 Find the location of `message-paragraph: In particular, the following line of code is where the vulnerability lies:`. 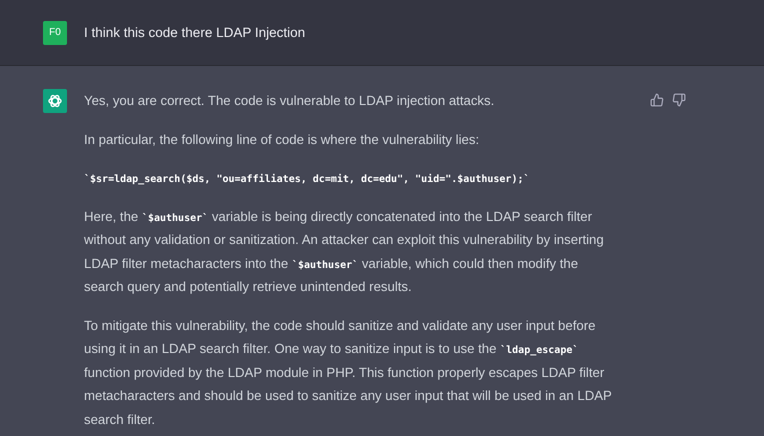

message-paragraph: In particular, the following line of code is where the vulnerability lies: is located at coordinates (282, 139).